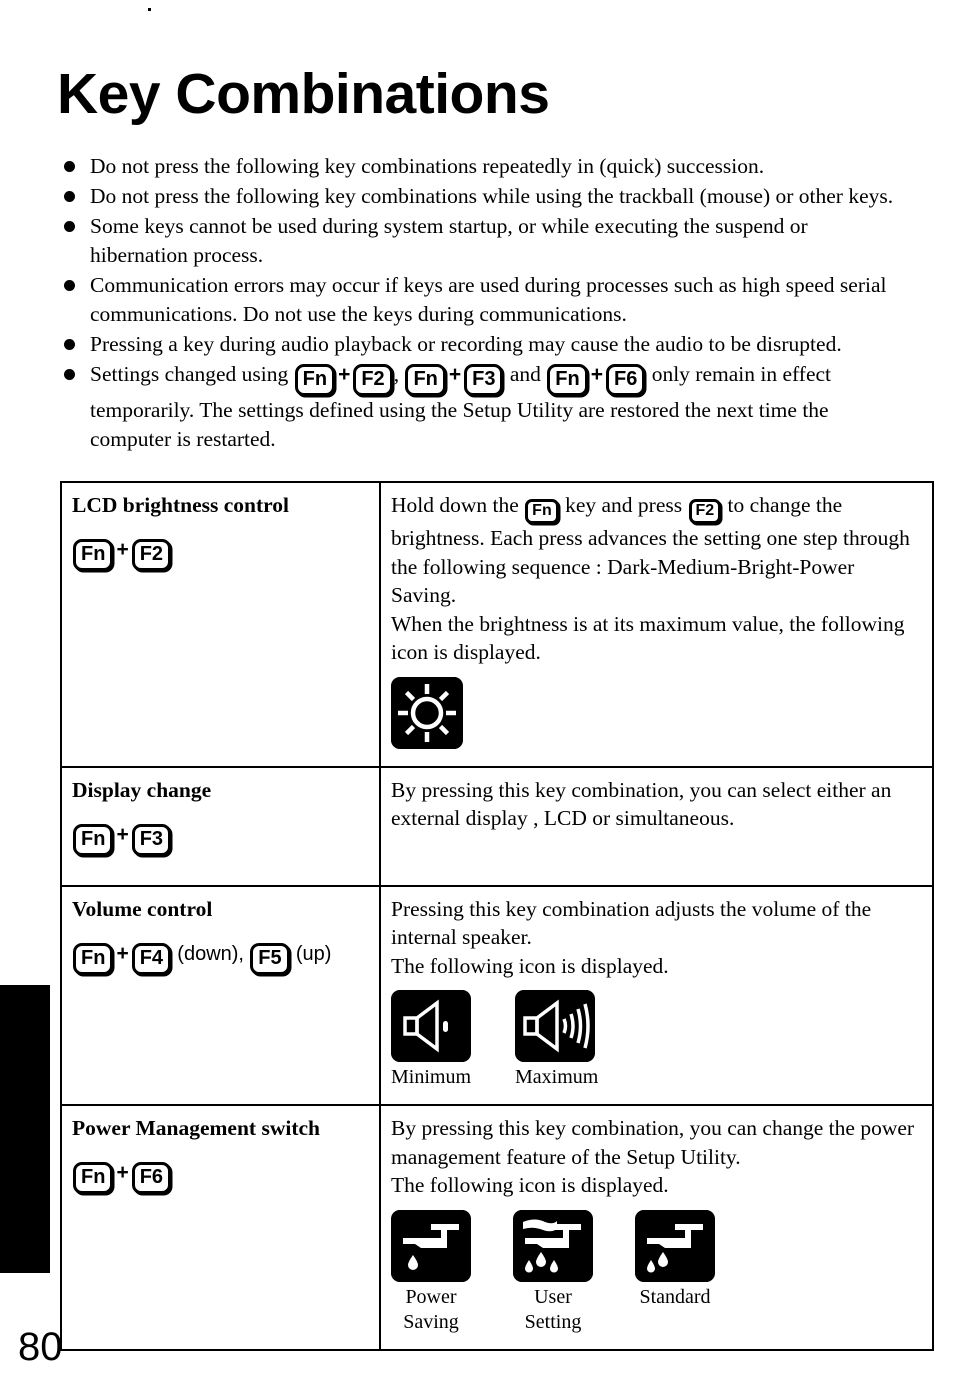  I want to click on combo-keys: Fn + F2, so click(225, 552).